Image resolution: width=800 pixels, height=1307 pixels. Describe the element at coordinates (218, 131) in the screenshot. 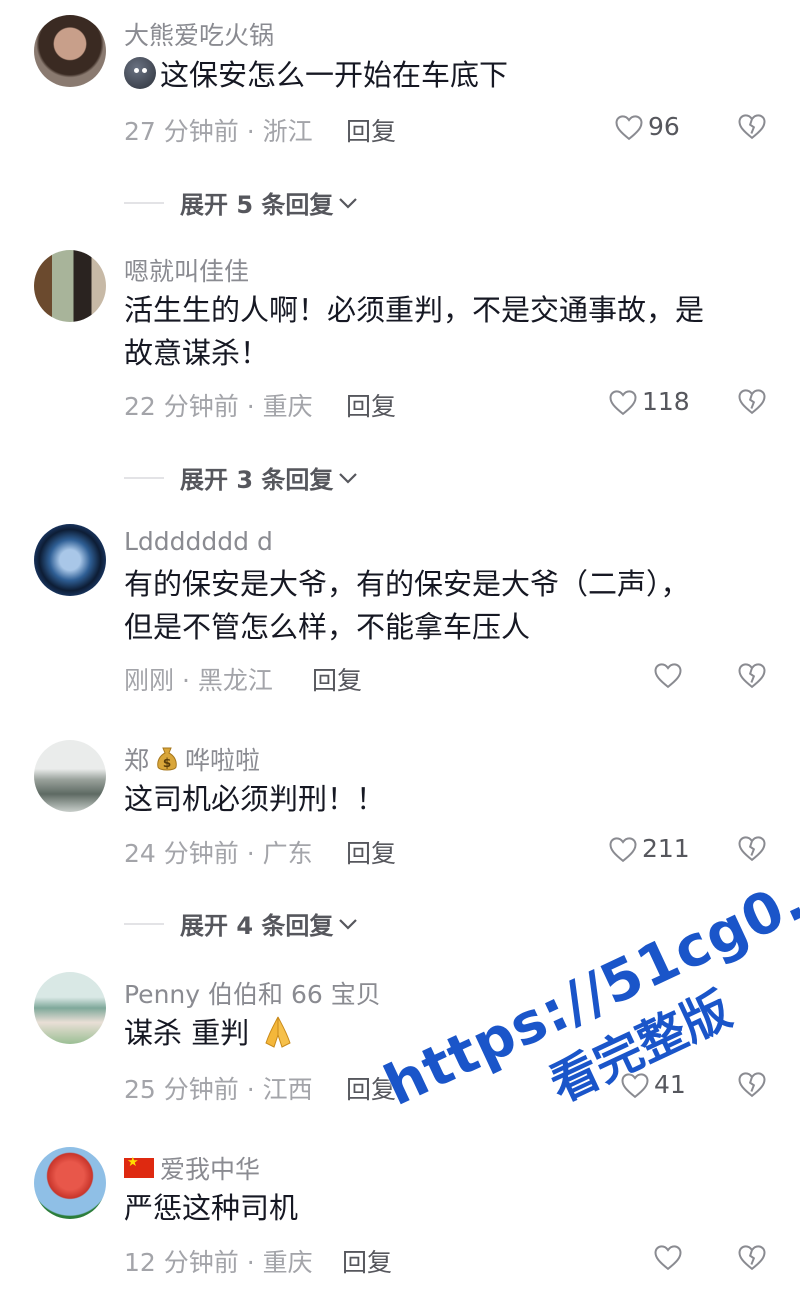

I see `comment-meta: 27 分钟前 · 浙江` at that location.